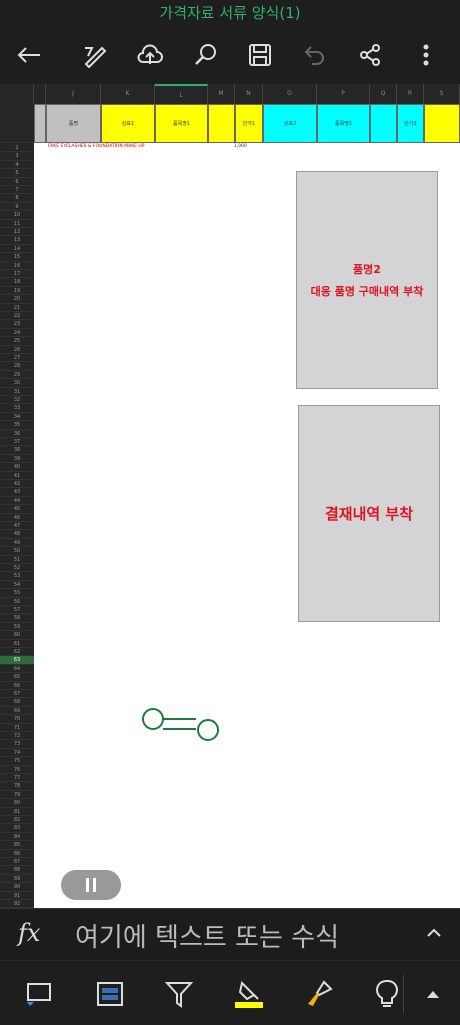 The height and width of the screenshot is (1025, 460). Describe the element at coordinates (17, 198) in the screenshot. I see `row-number: 8` at that location.